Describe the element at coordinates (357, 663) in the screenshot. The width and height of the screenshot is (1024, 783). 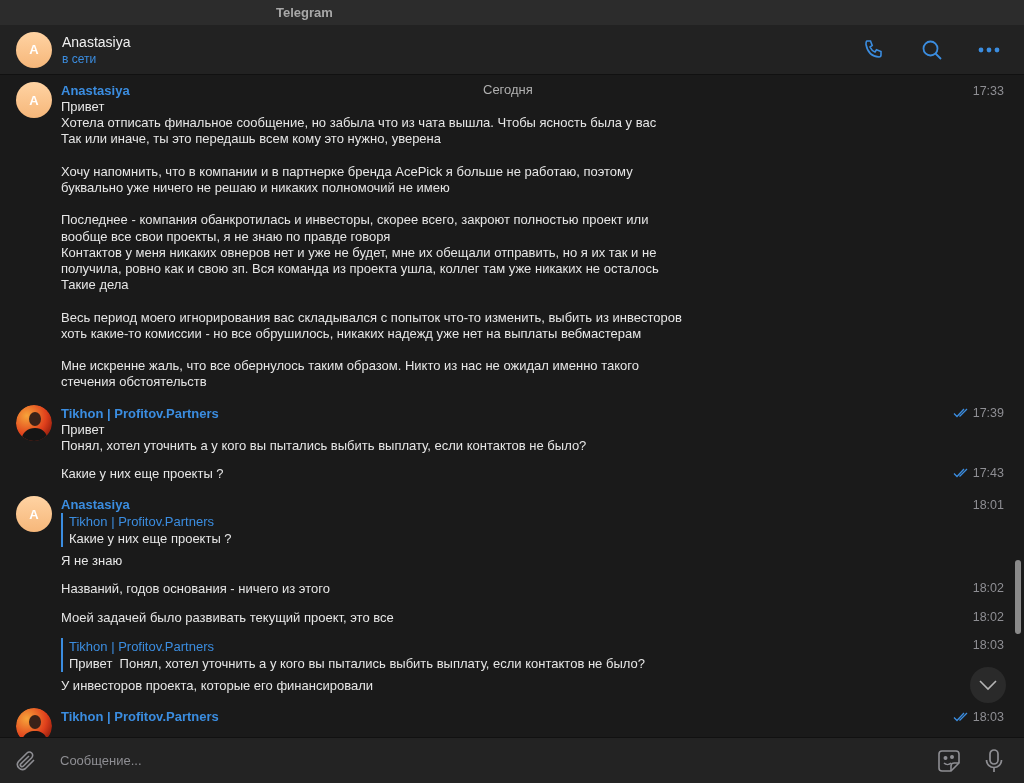
I see `reply-text: Привет Понял, хотел уточнить а у кого вы пытались выбить выплату, если контактов не было?` at that location.